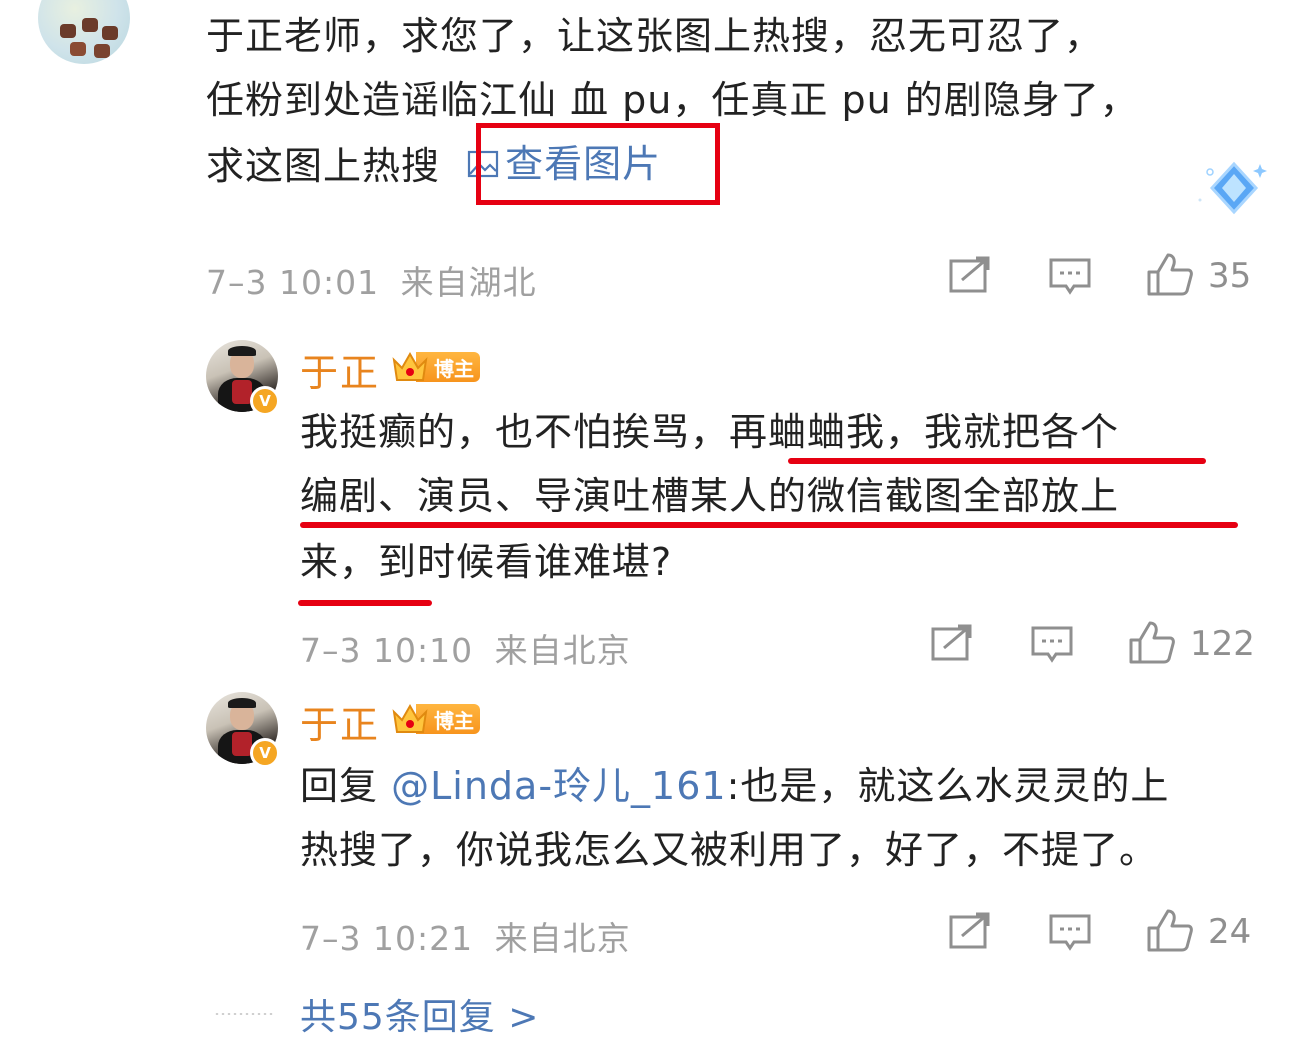  What do you see at coordinates (244, 1014) in the screenshot?
I see `divider-dots` at bounding box center [244, 1014].